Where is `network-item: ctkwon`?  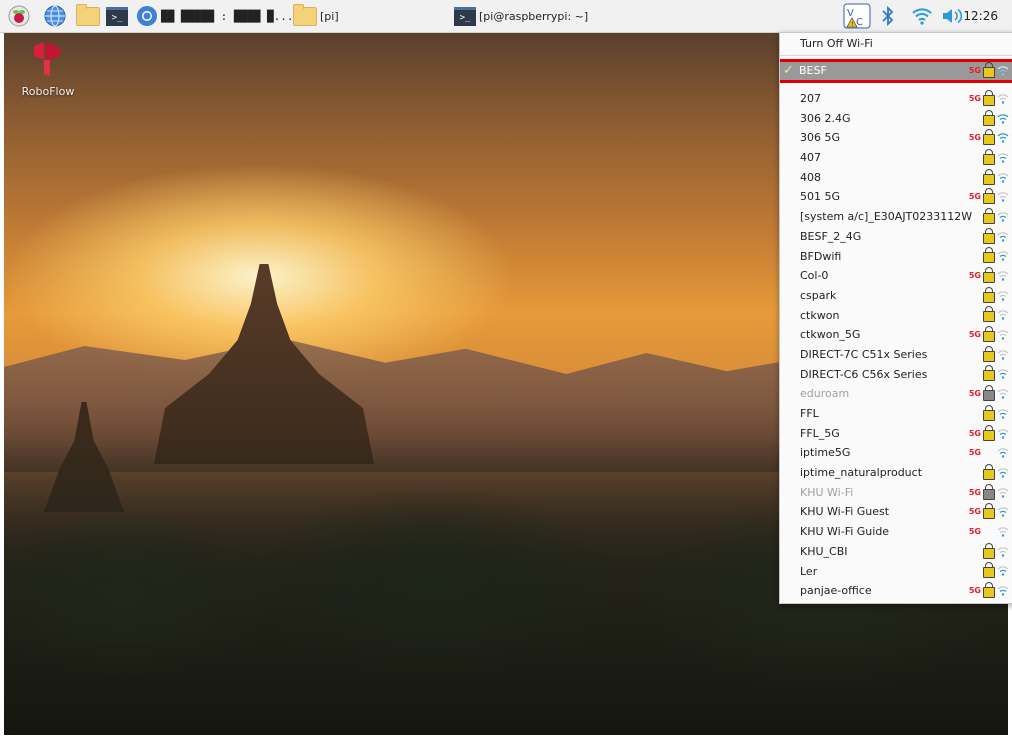 network-item: ctkwon is located at coordinates (896, 316).